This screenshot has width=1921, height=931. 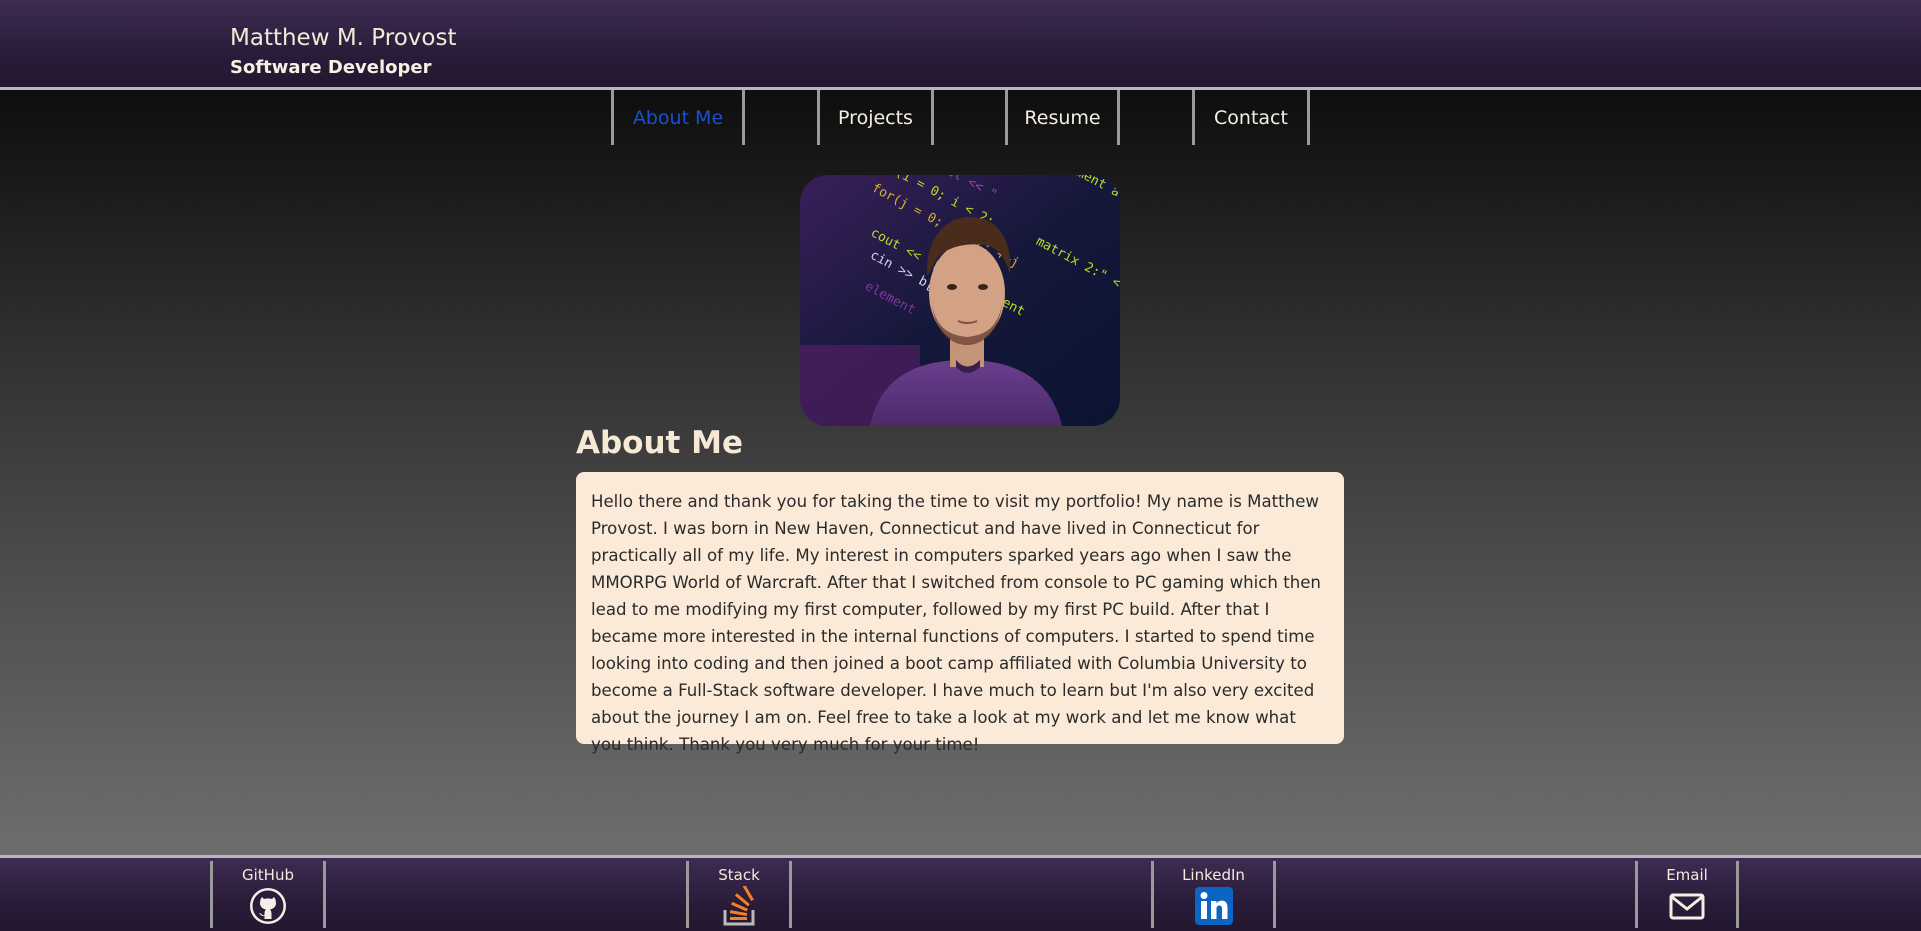 I want to click on nav-projects: Projects, so click(x=875, y=117).